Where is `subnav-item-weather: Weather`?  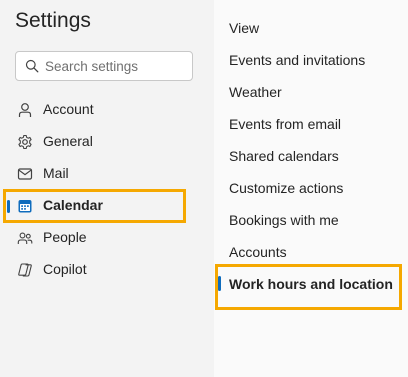 subnav-item-weather: Weather is located at coordinates (255, 92).